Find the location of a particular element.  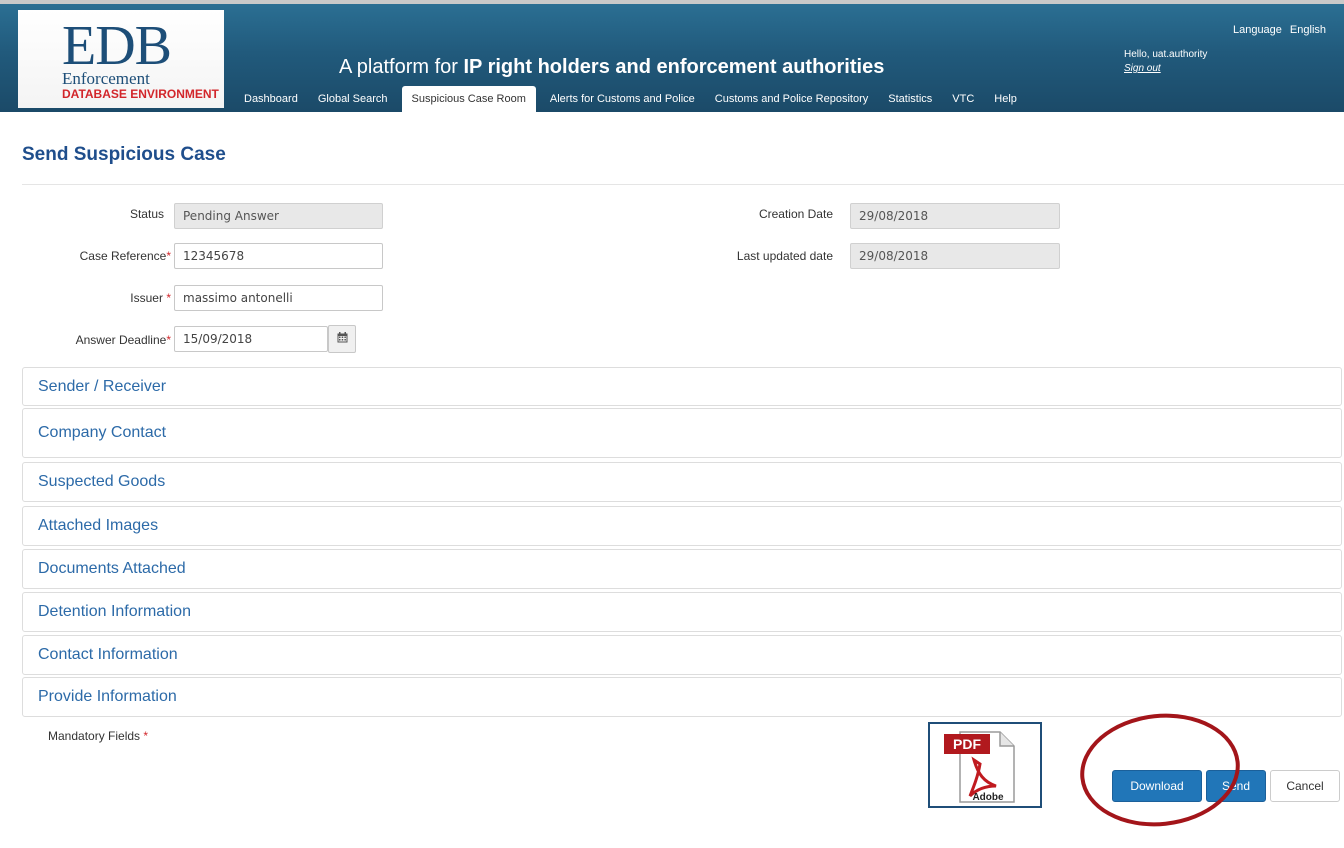

pdf-document-icon: PDF Adobe is located at coordinates (985, 765).